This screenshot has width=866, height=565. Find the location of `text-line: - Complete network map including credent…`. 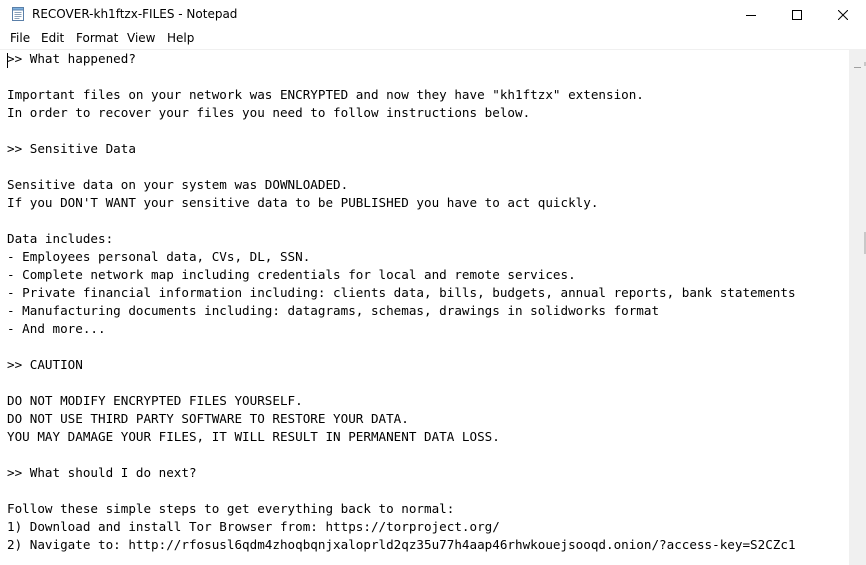

text-line: - Complete network map including credent… is located at coordinates (291, 274).